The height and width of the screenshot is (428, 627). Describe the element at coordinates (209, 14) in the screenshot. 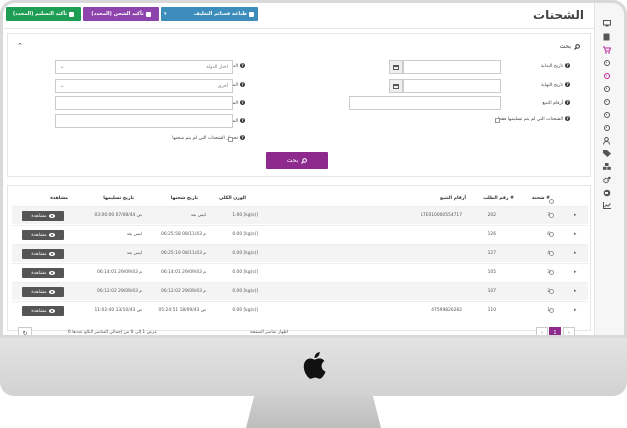

I see `print-labels-button: ▾ طباعة قسائم التغليف` at that location.